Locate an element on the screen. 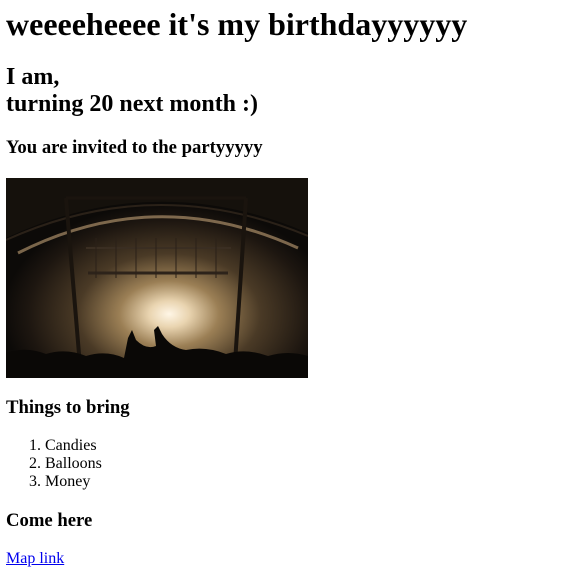 The image size is (584, 588). invite-heading: You are invited to the partyyyyy is located at coordinates (134, 147).